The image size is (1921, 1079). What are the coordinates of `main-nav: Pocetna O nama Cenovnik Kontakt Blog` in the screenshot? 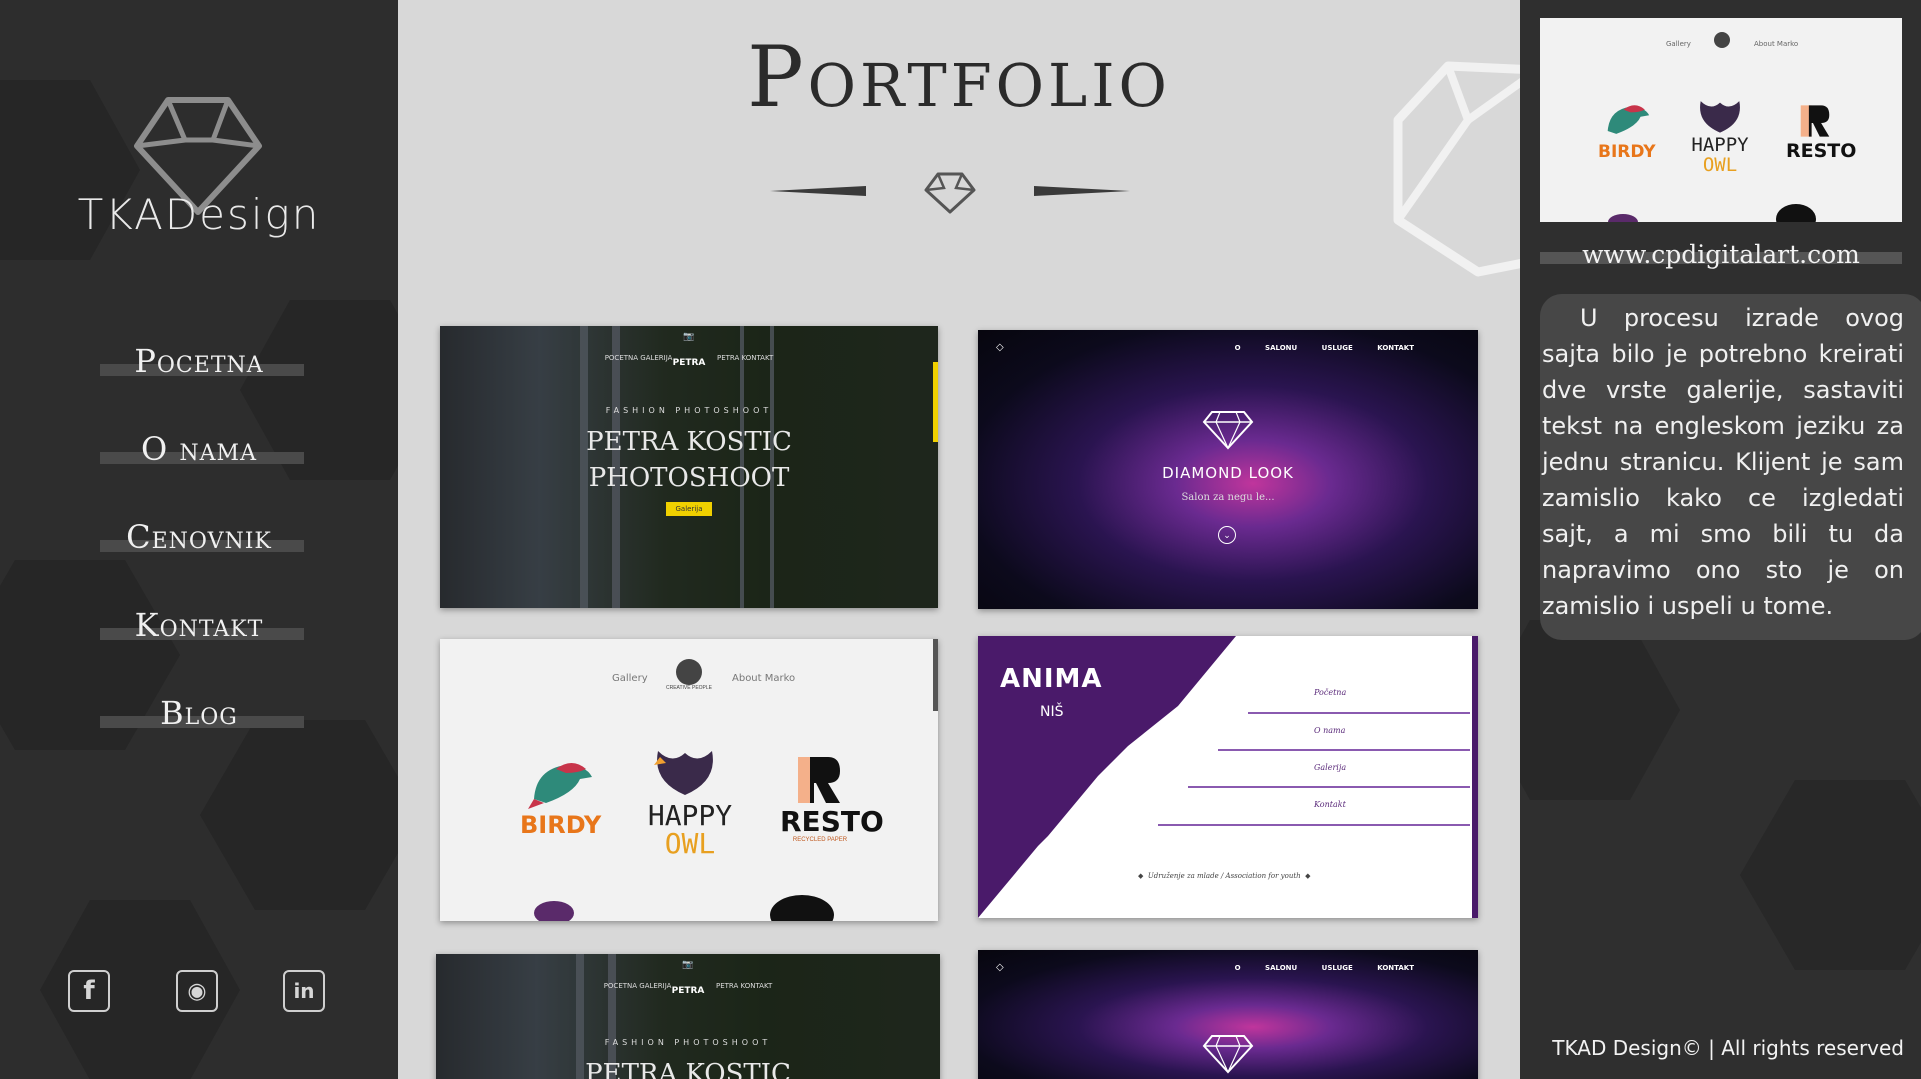 It's located at (199, 550).